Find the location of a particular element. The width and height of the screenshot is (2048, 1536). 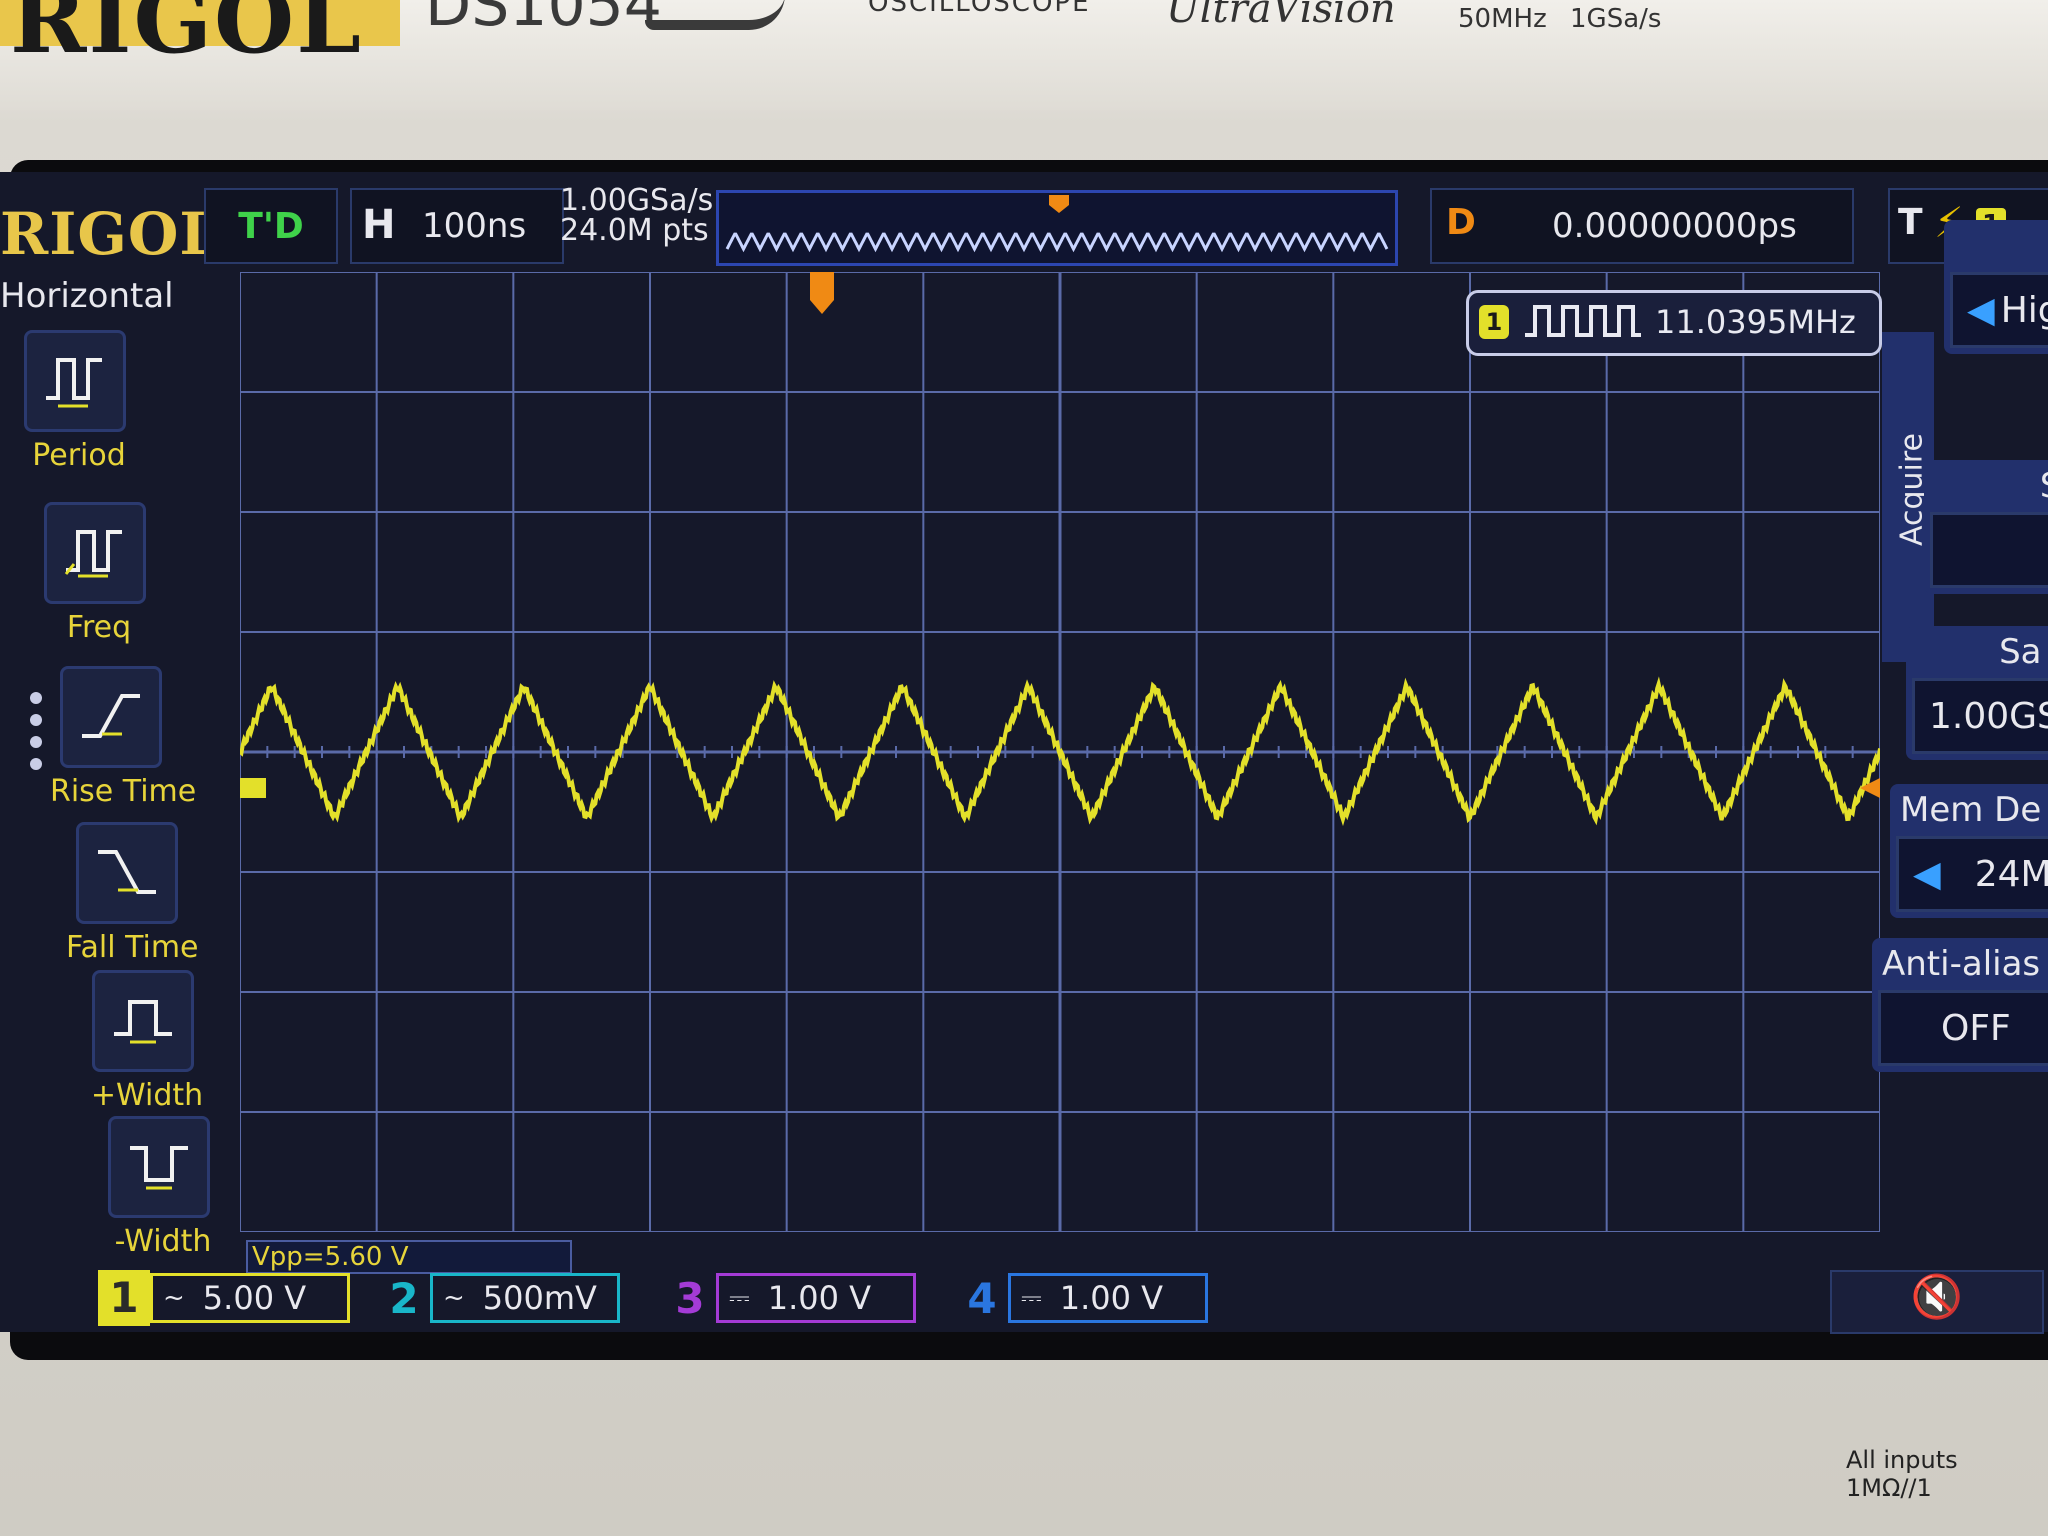

channel1-scale: 1 ~5.00 V is located at coordinates (224, 1298).